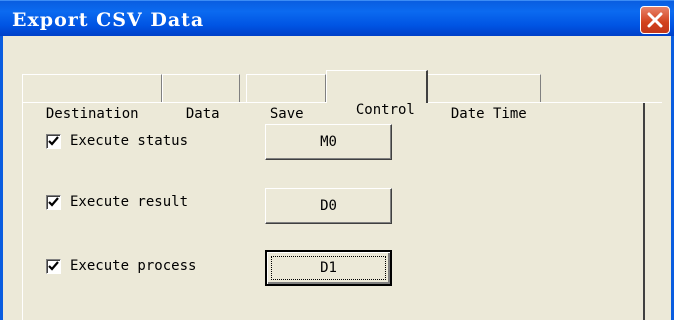  Describe the element at coordinates (286, 98) in the screenshot. I see `tab-save: Save` at that location.